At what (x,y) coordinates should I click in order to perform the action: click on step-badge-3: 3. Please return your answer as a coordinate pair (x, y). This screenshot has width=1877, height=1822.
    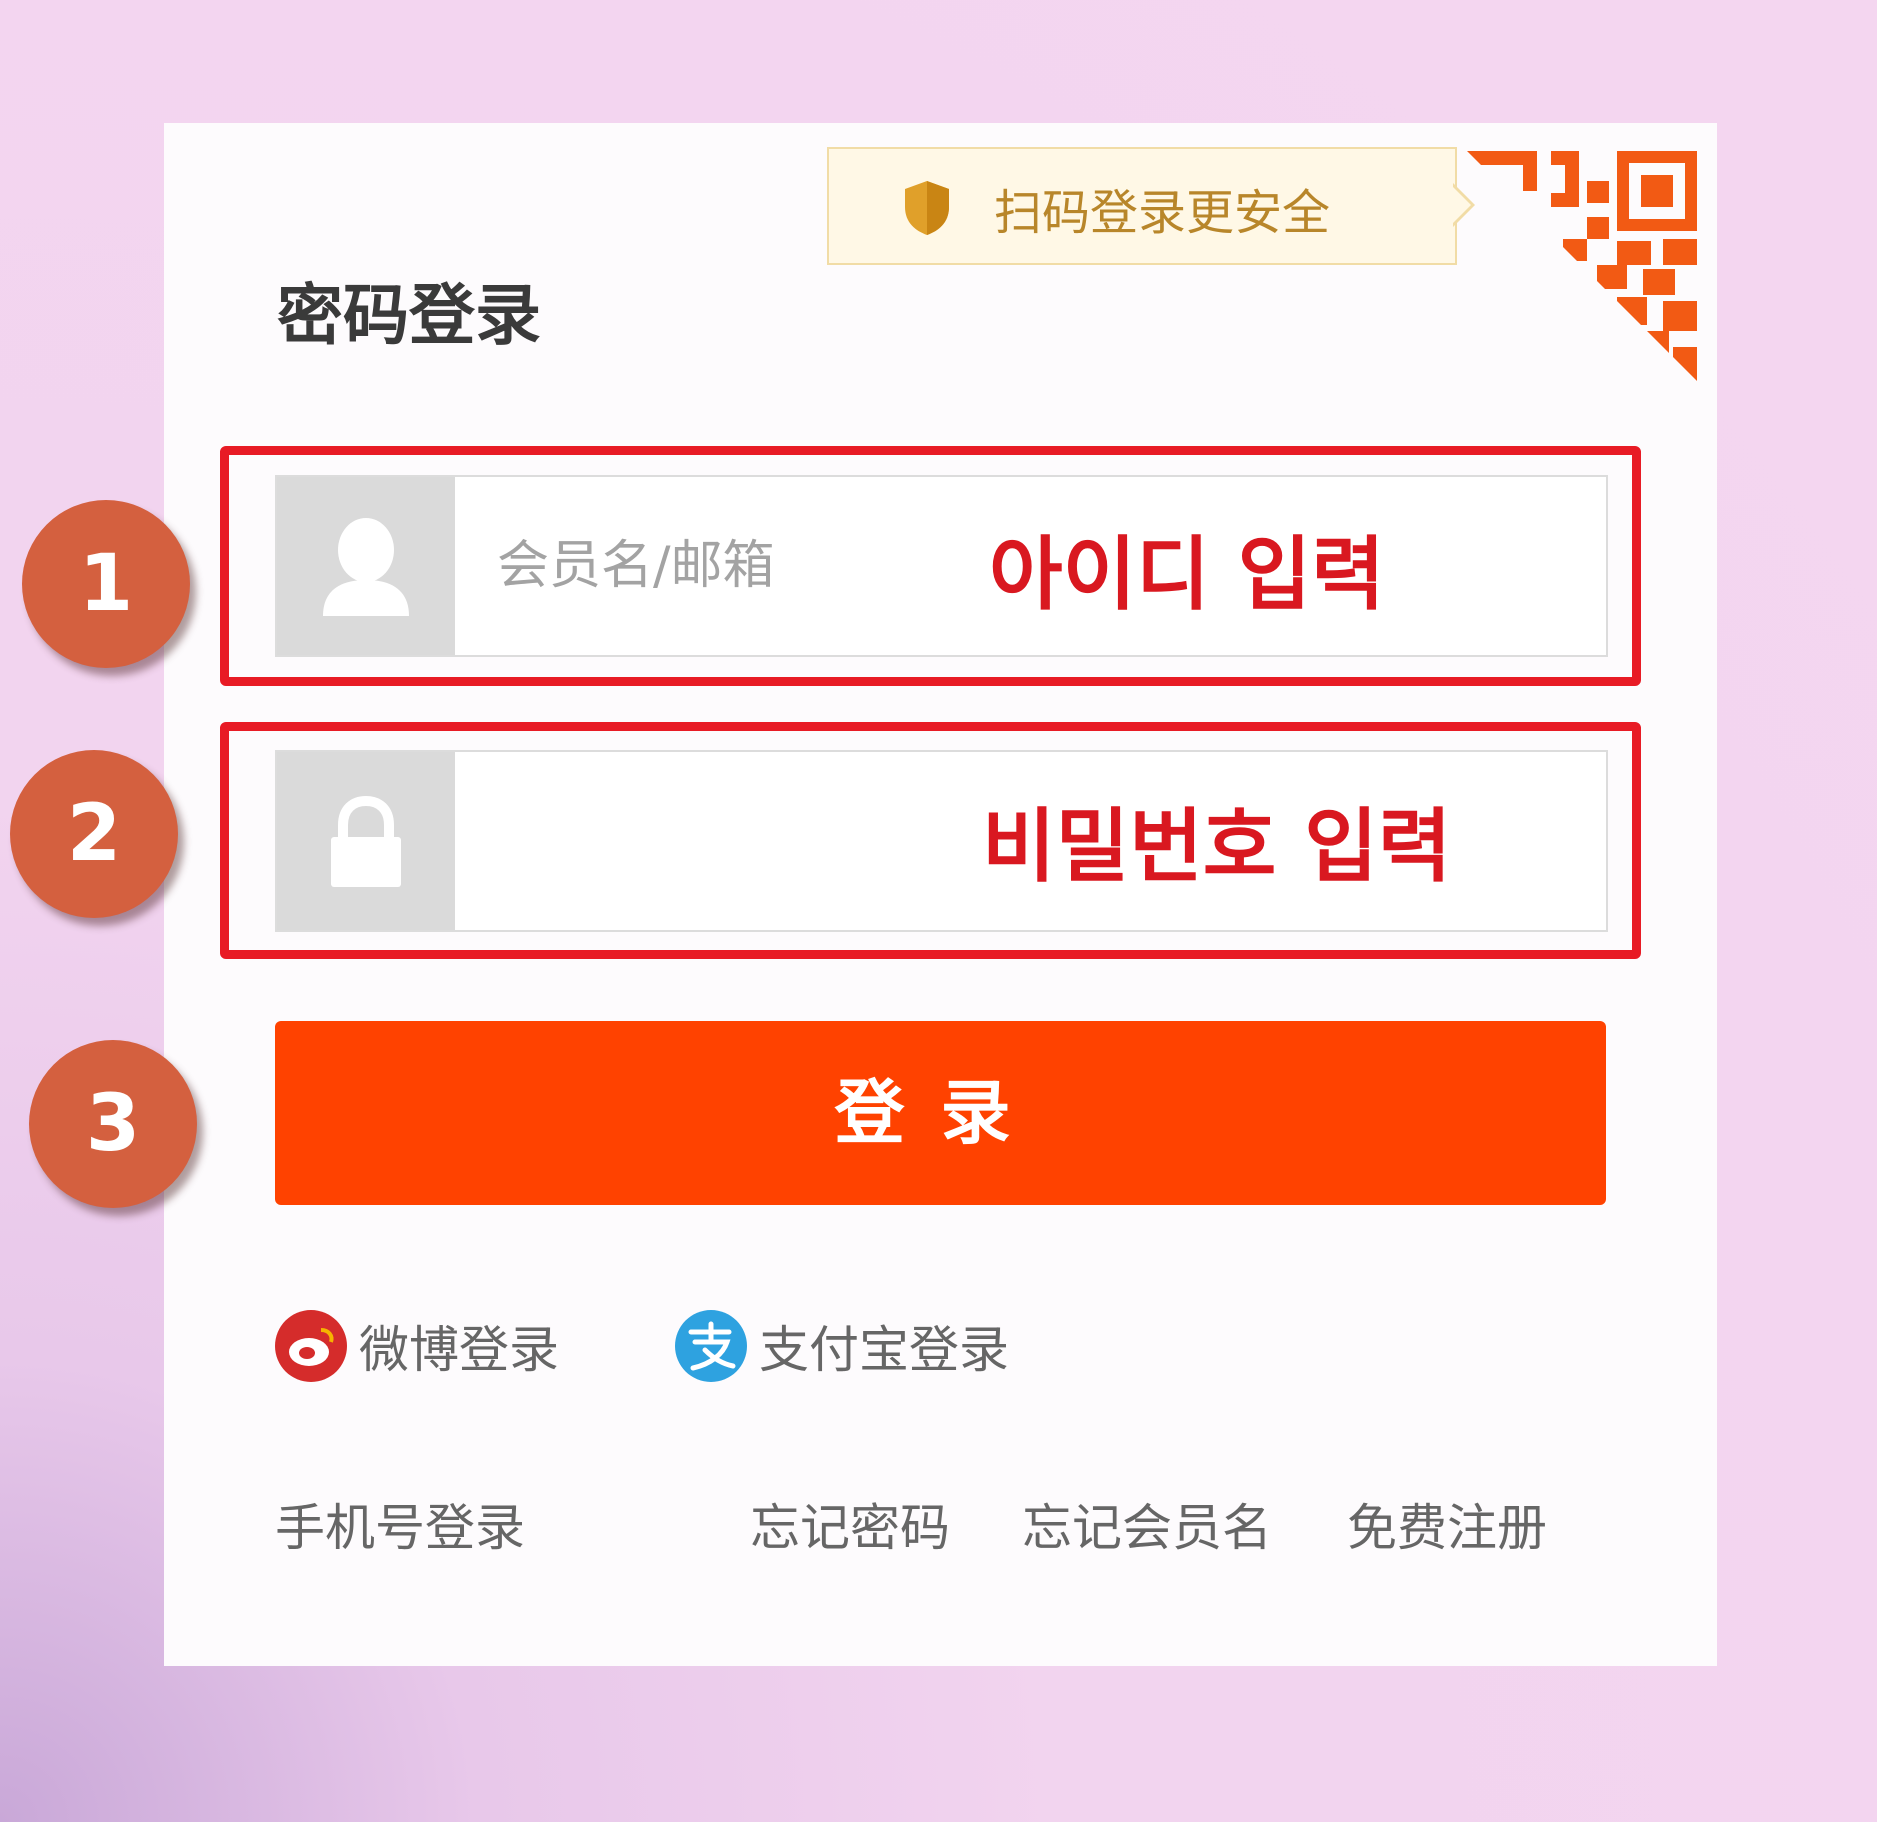
    Looking at the image, I should click on (113, 1124).